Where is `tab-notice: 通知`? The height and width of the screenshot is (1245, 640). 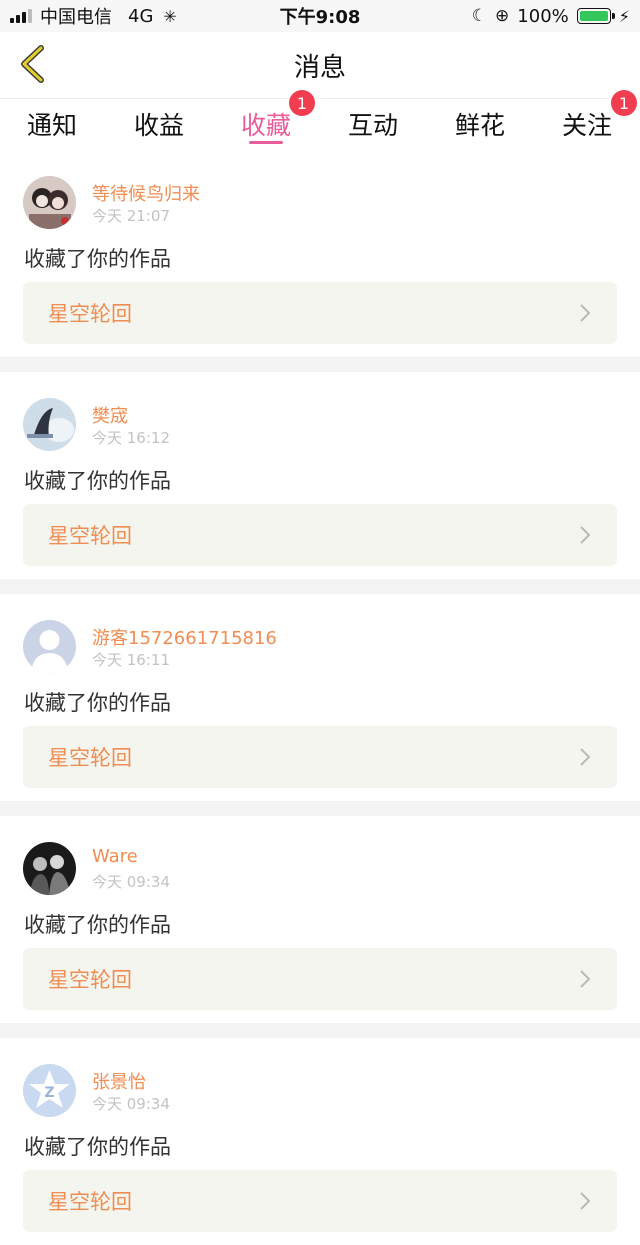 tab-notice: 通知 is located at coordinates (52, 124).